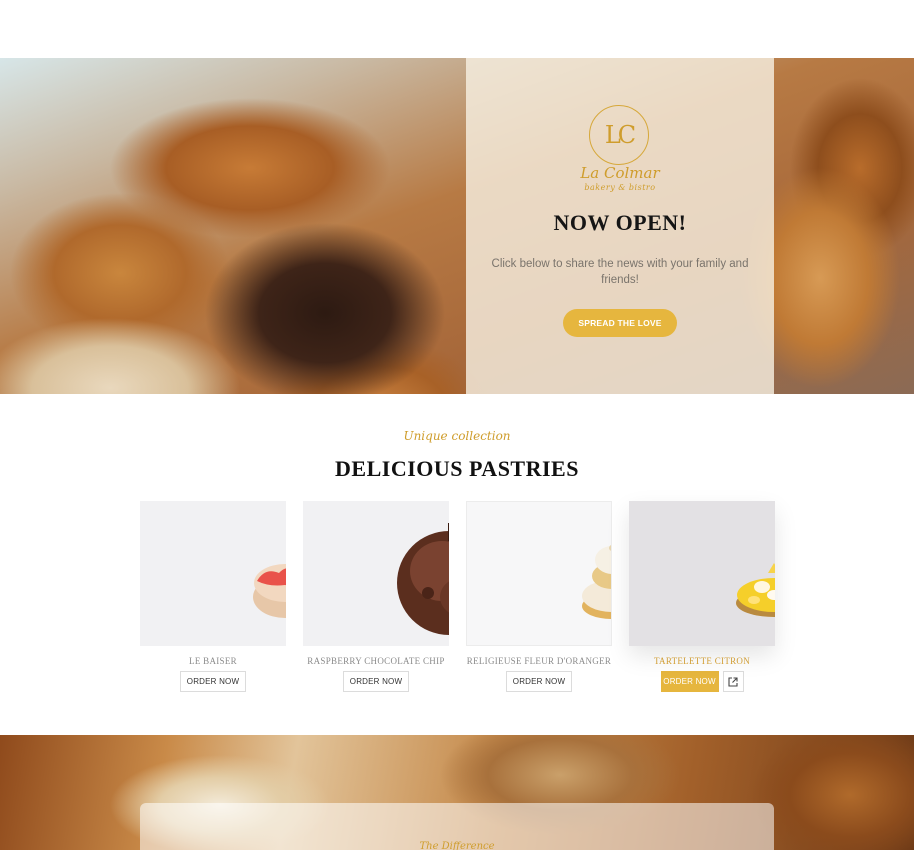 Image resolution: width=914 pixels, height=850 pixels. Describe the element at coordinates (457, 436) in the screenshot. I see `collection-kicker: Unique collection` at that location.